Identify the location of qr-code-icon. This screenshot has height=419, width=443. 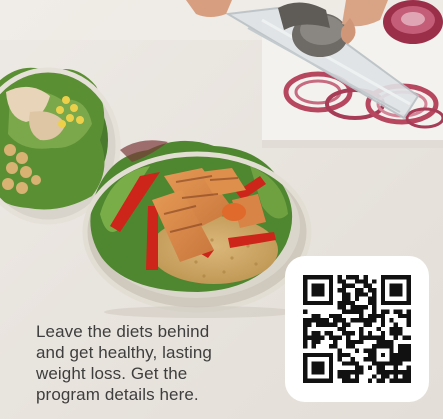
(357, 329).